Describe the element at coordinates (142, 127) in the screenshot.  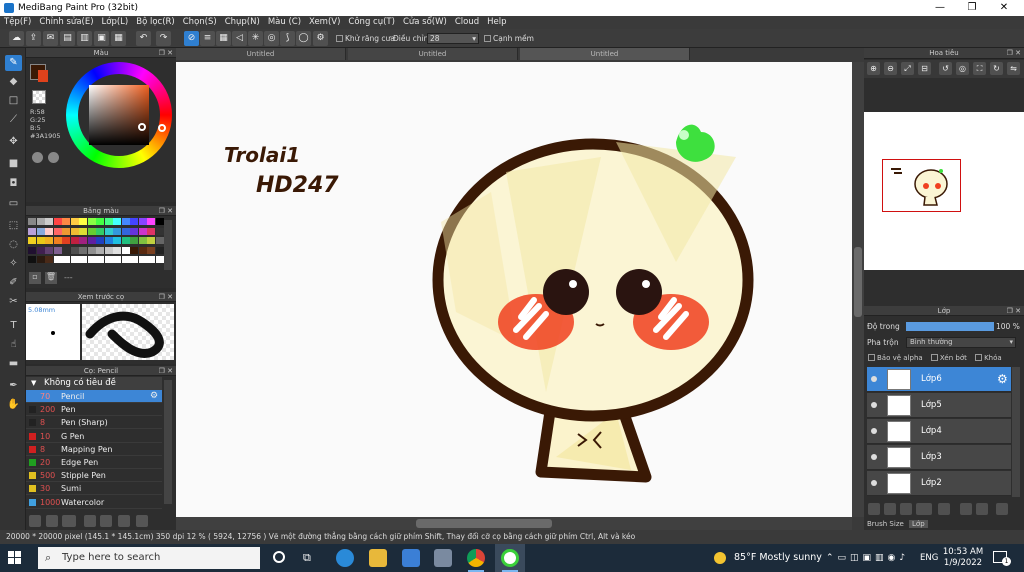
I see `sv-cursor` at that location.